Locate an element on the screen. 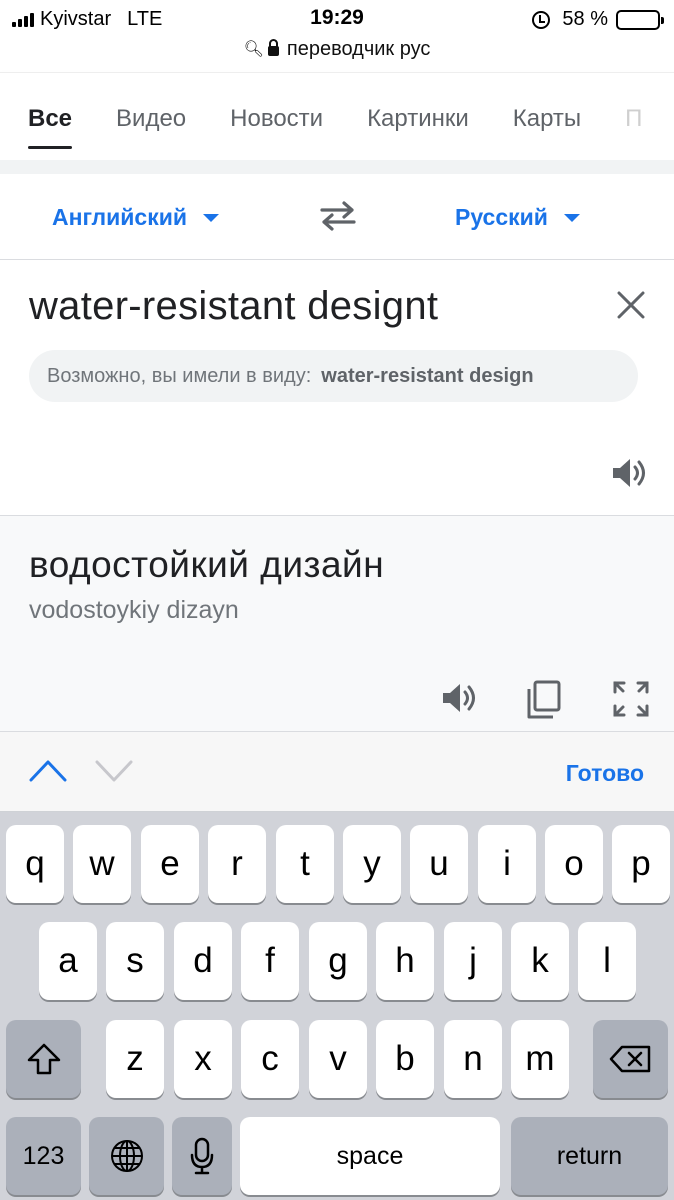 This screenshot has width=674, height=1200. key-u: u is located at coordinates (439, 864).